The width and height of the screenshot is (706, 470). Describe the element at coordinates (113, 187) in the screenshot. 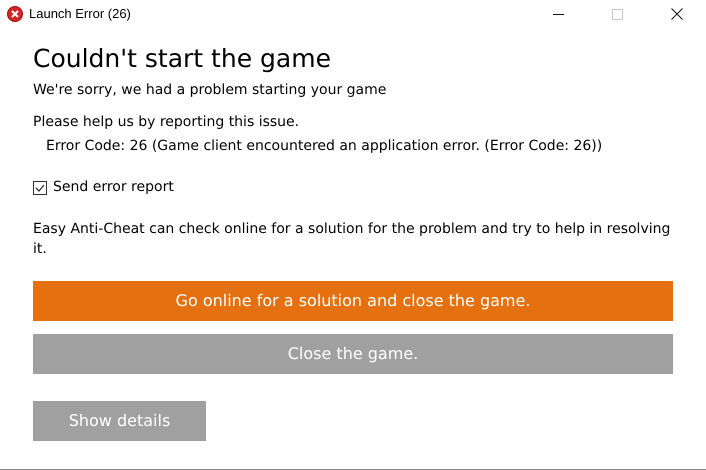

I see `checkbox-label: Send error report` at that location.